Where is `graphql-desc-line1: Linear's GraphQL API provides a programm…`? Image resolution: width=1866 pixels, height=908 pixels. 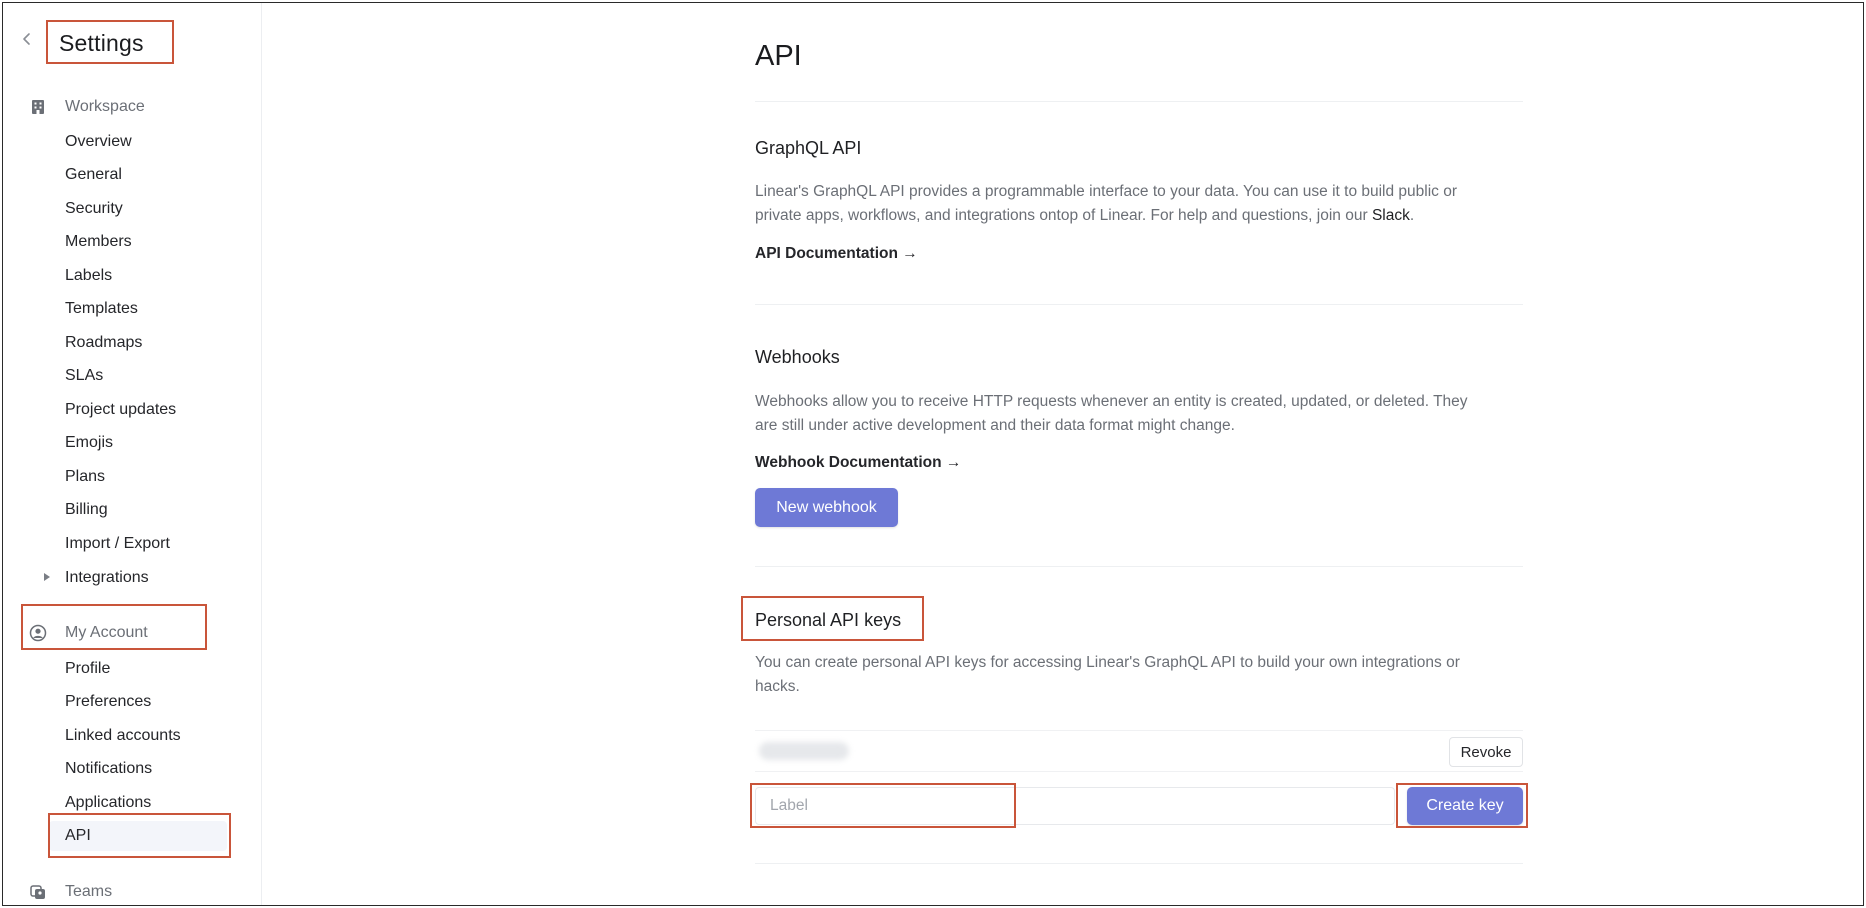
graphql-desc-line1: Linear's GraphQL API provides a programm… is located at coordinates (1106, 191).